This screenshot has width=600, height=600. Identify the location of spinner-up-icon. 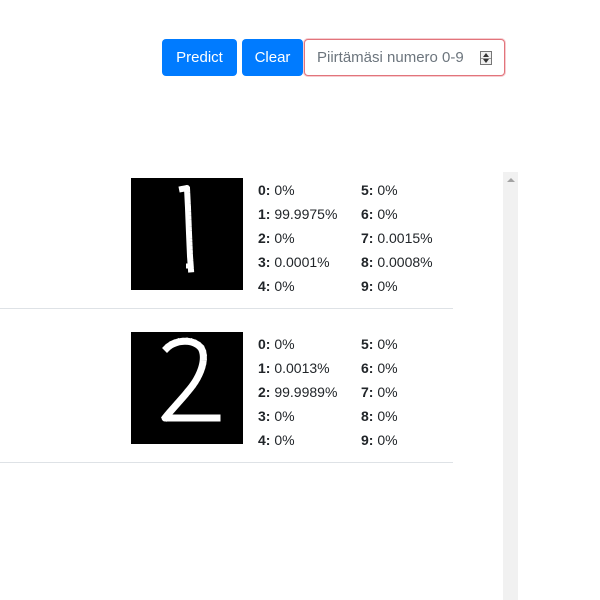
(486, 55).